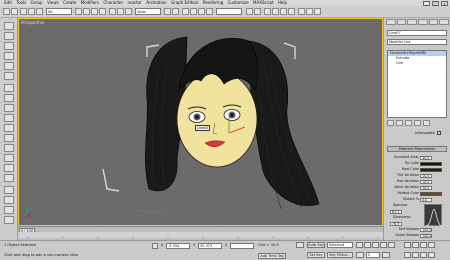  I want to click on reference-coordinate-dropdown: View, so click(148, 11).